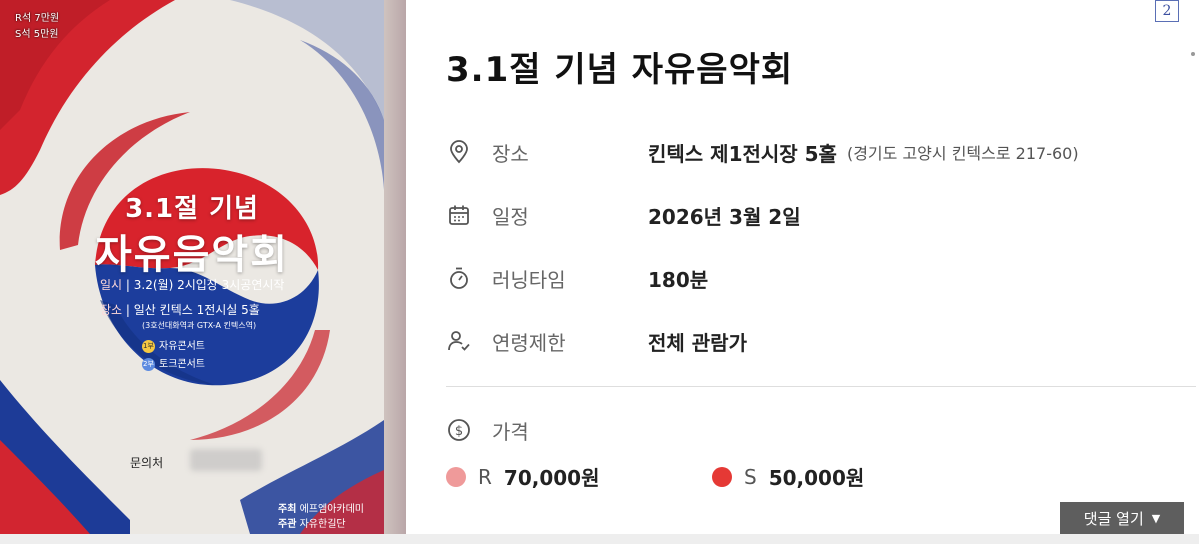 This screenshot has height=544, width=1199. I want to click on page-number: 2, so click(1167, 11).